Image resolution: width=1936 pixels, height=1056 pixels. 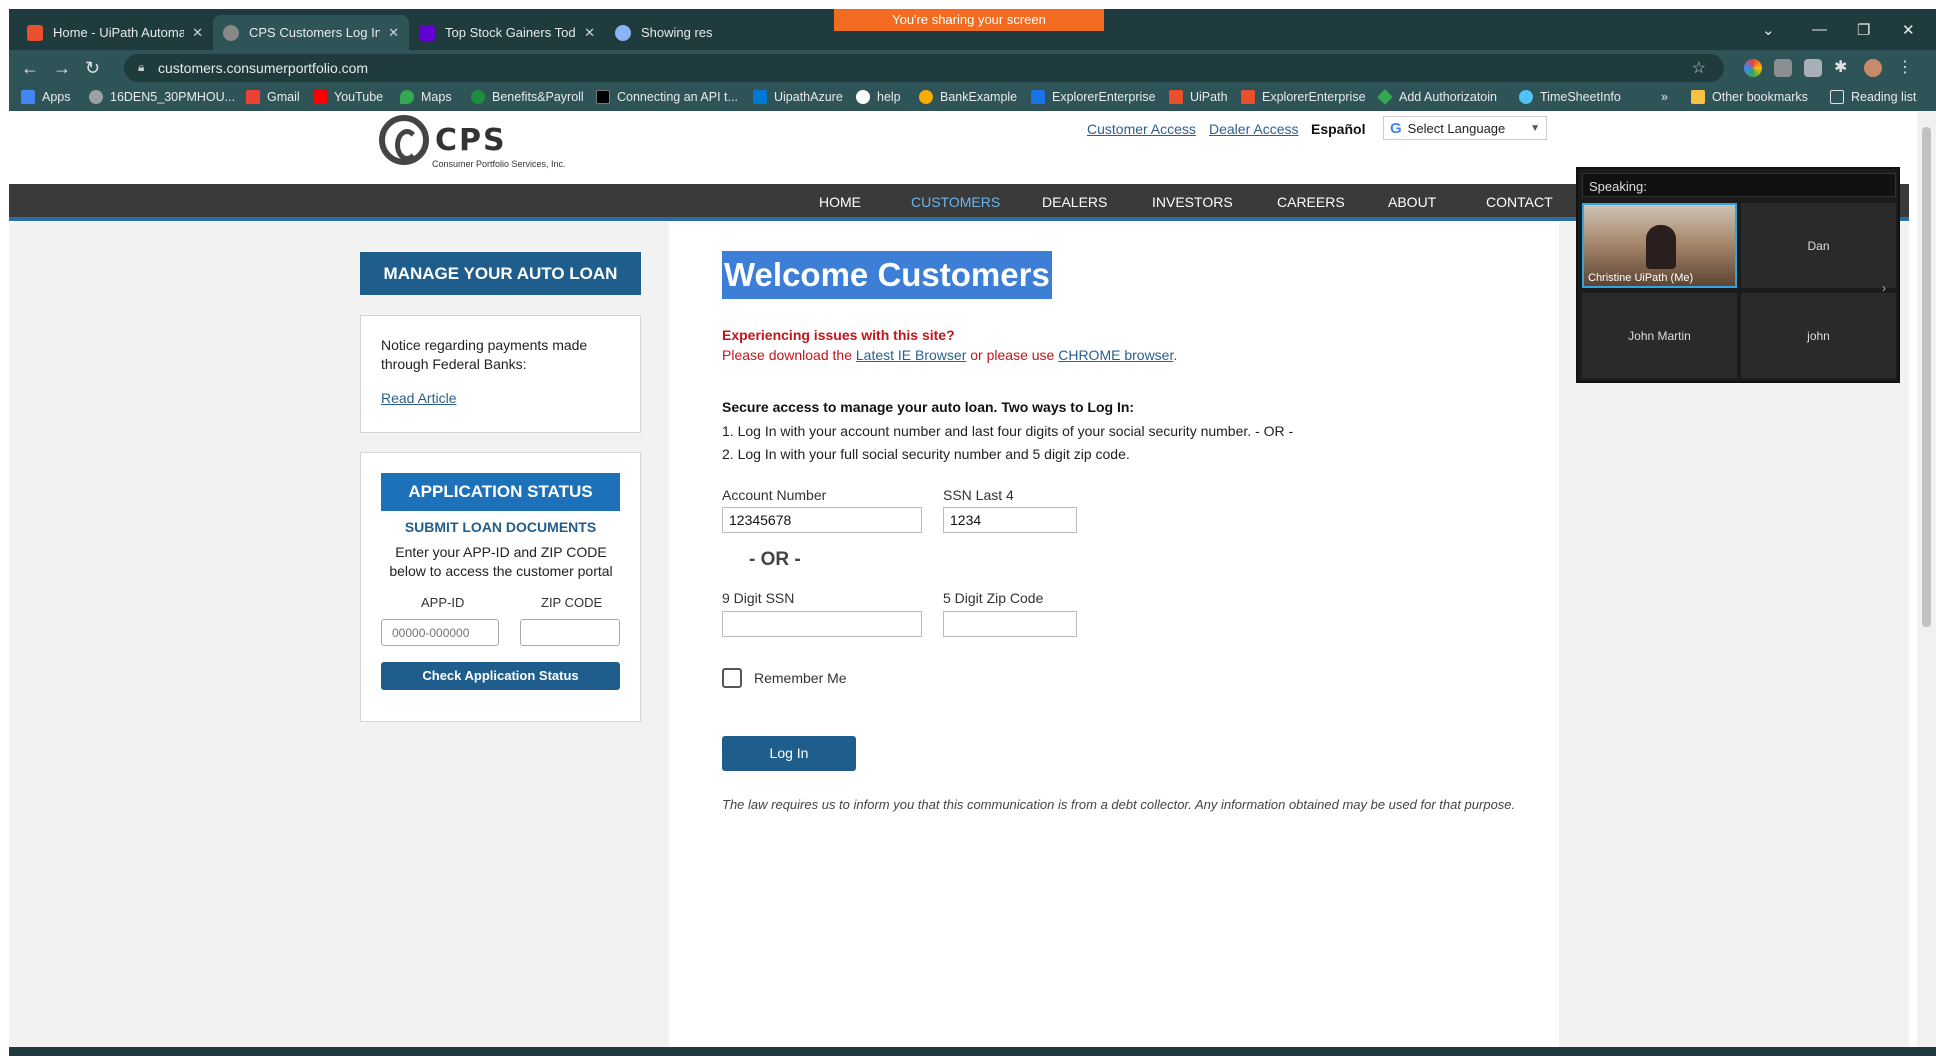 I want to click on check-application-status-button: Check Application Status, so click(x=500, y=676).